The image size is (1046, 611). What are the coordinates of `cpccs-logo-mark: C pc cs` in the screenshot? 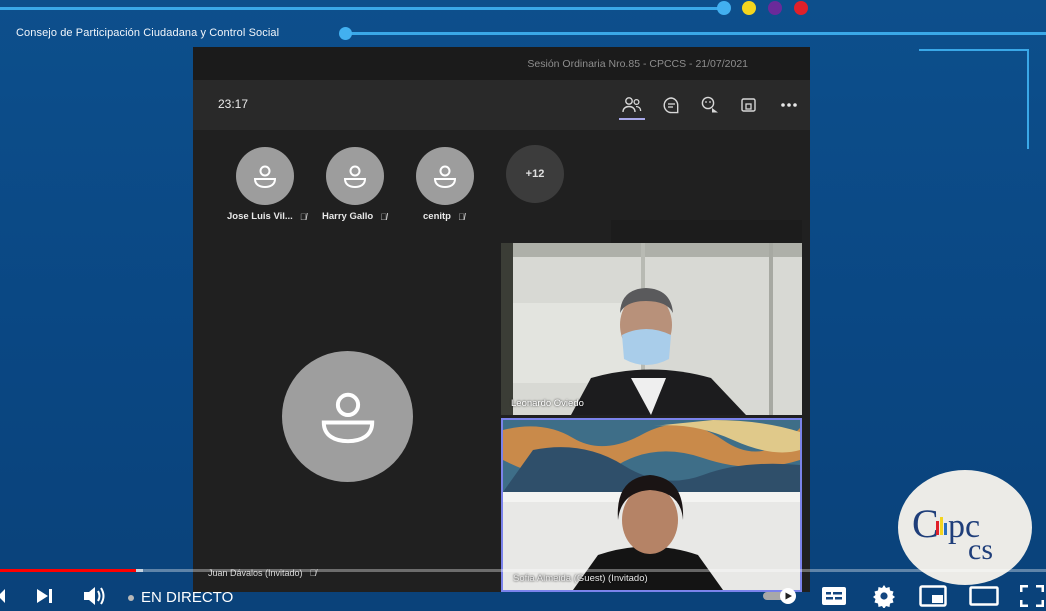 It's located at (952, 532).